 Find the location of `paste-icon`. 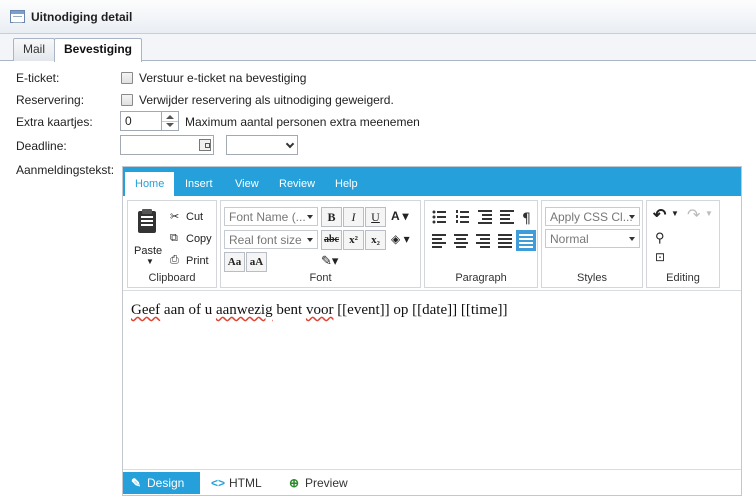

paste-icon is located at coordinates (147, 221).